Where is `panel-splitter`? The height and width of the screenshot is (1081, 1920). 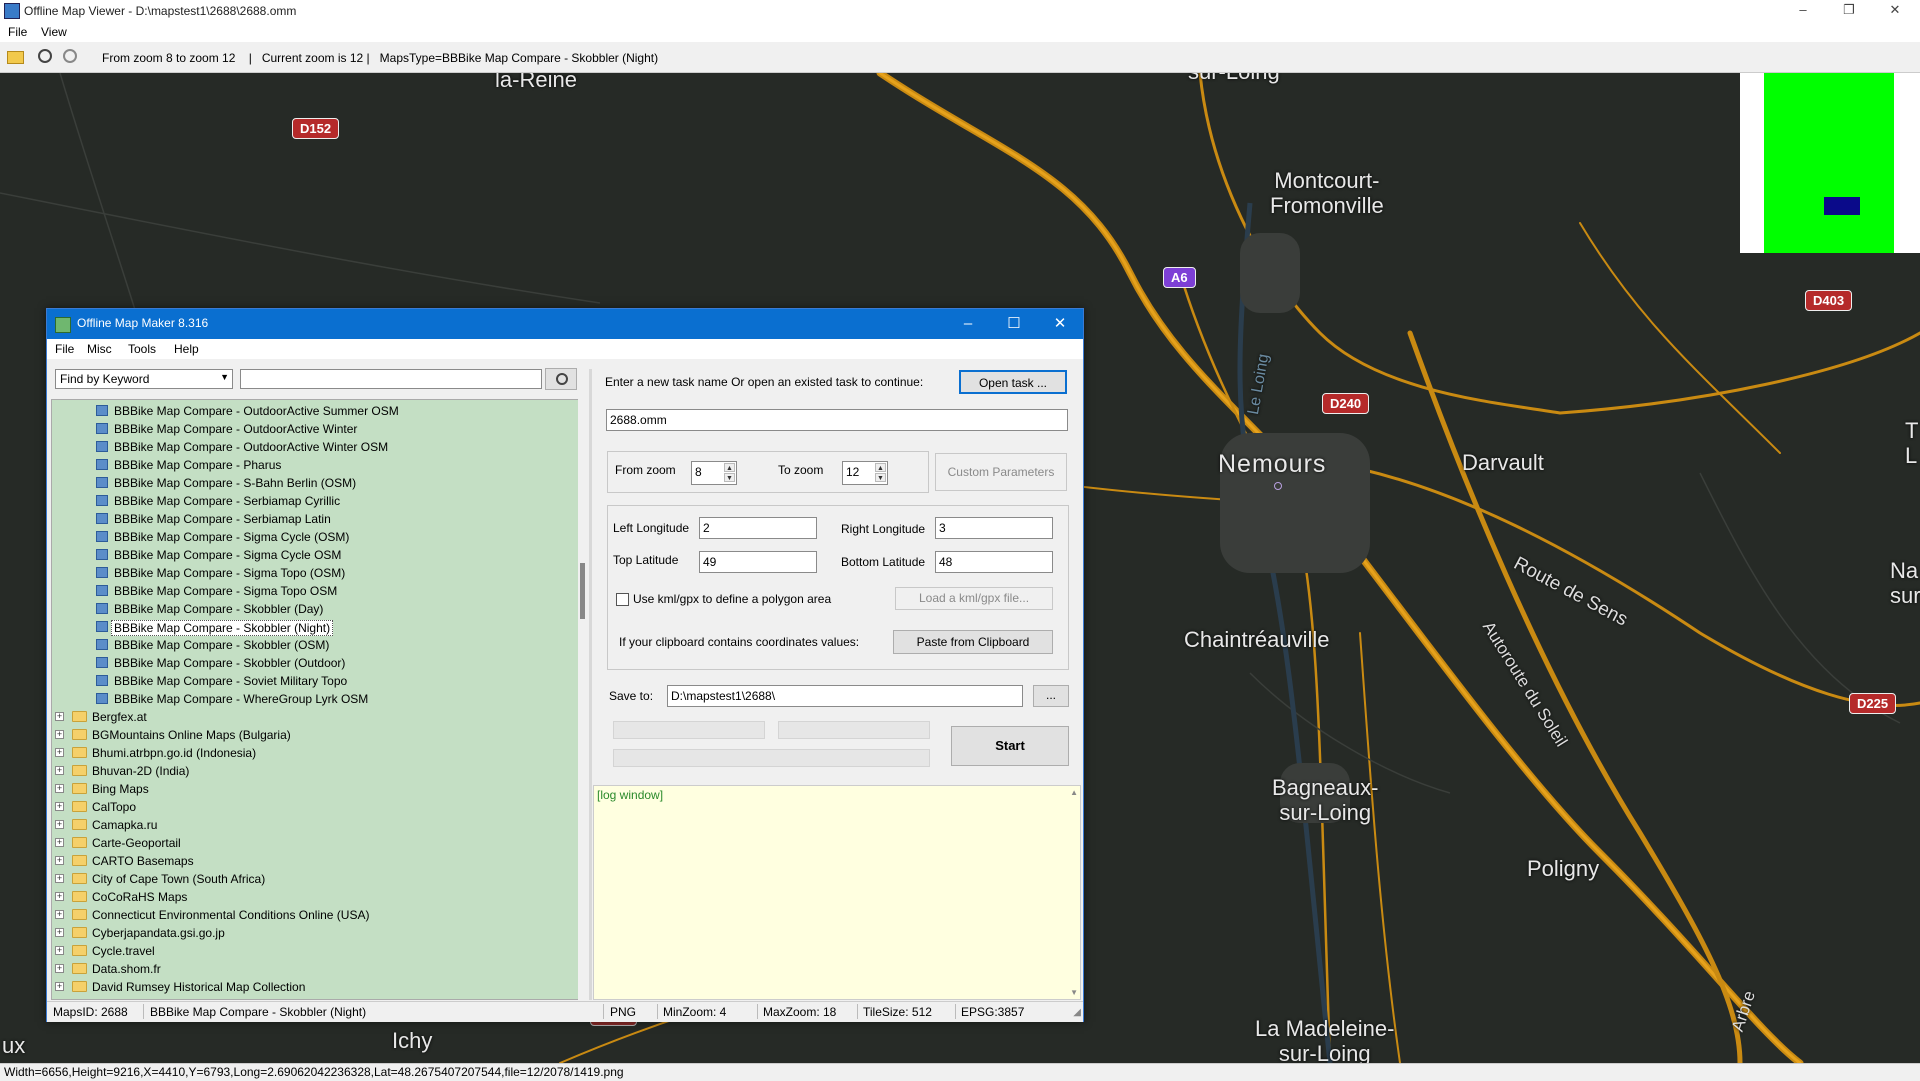 panel-splitter is located at coordinates (590, 684).